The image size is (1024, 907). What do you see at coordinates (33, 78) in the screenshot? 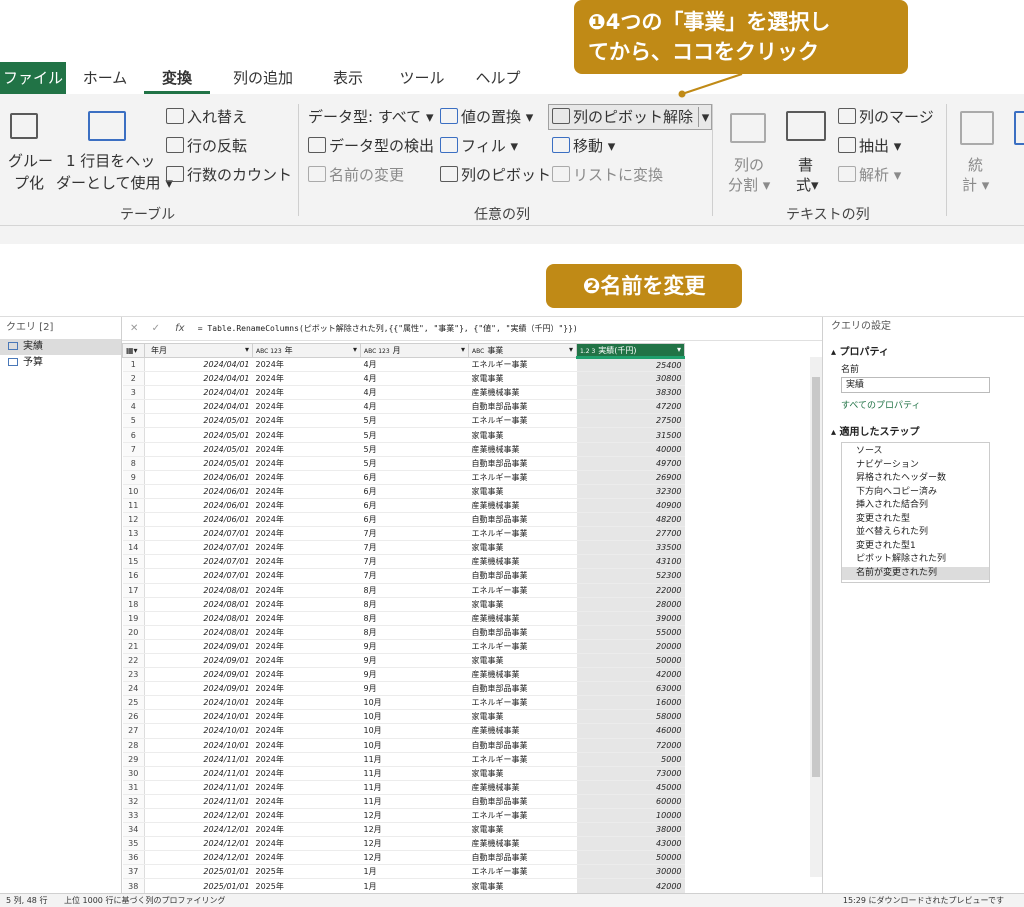
I see `tab-file: ファイル` at bounding box center [33, 78].